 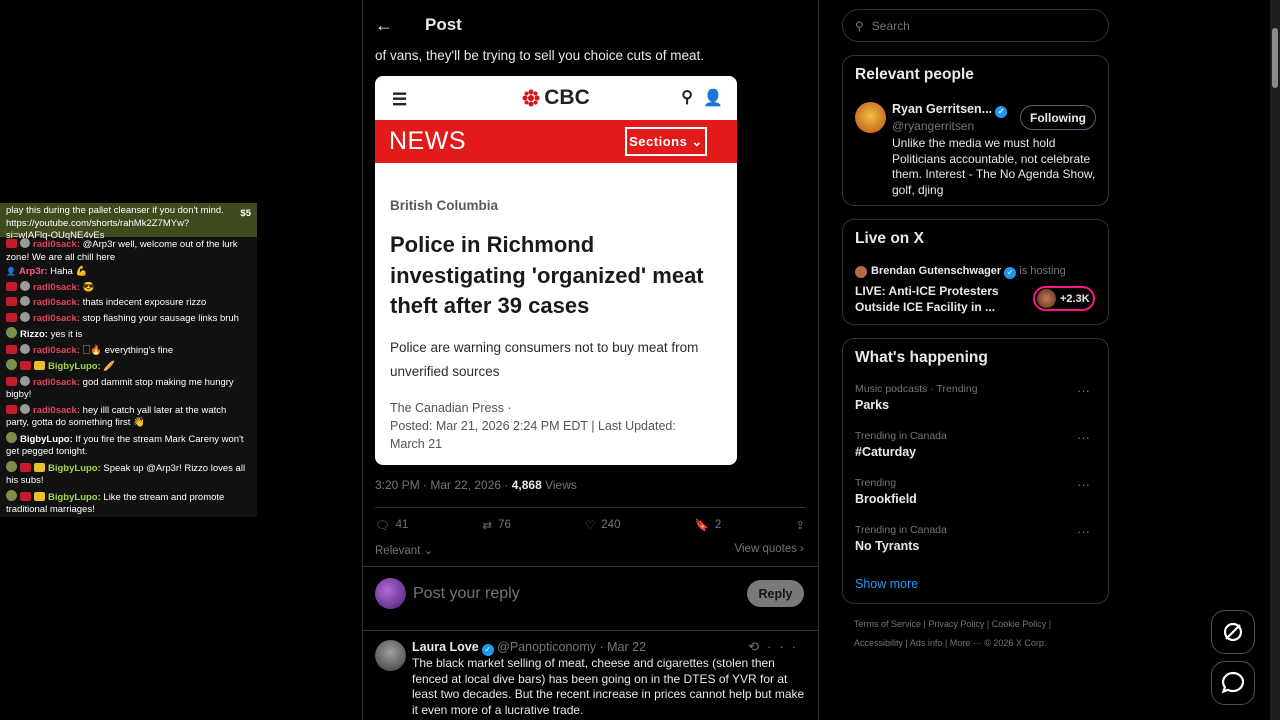 I want to click on donation-amount: $5, so click(x=245, y=213).